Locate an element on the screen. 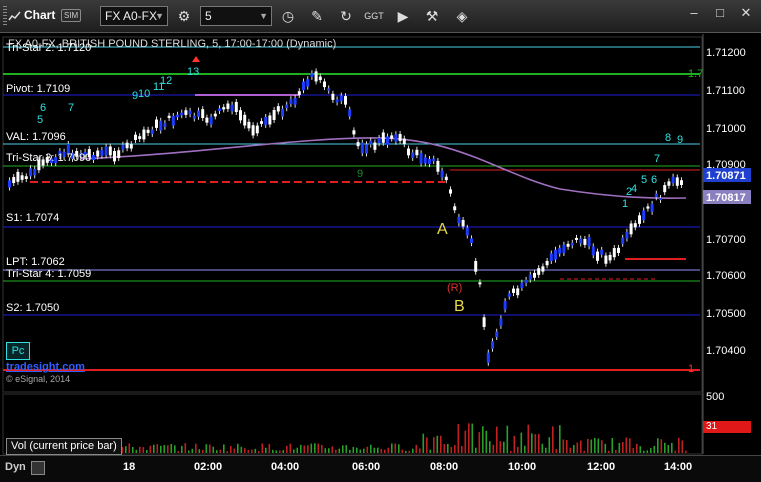 The image size is (761, 482). dyn-toggle-icon is located at coordinates (38, 468).